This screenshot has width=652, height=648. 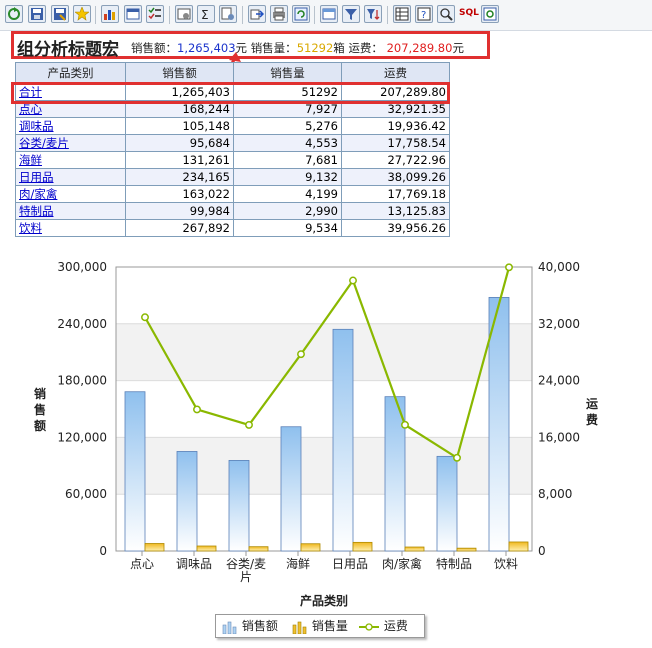 I want to click on table-row: 肉/家禽 163,022 4,199 17,769.18, so click(x=232, y=194).